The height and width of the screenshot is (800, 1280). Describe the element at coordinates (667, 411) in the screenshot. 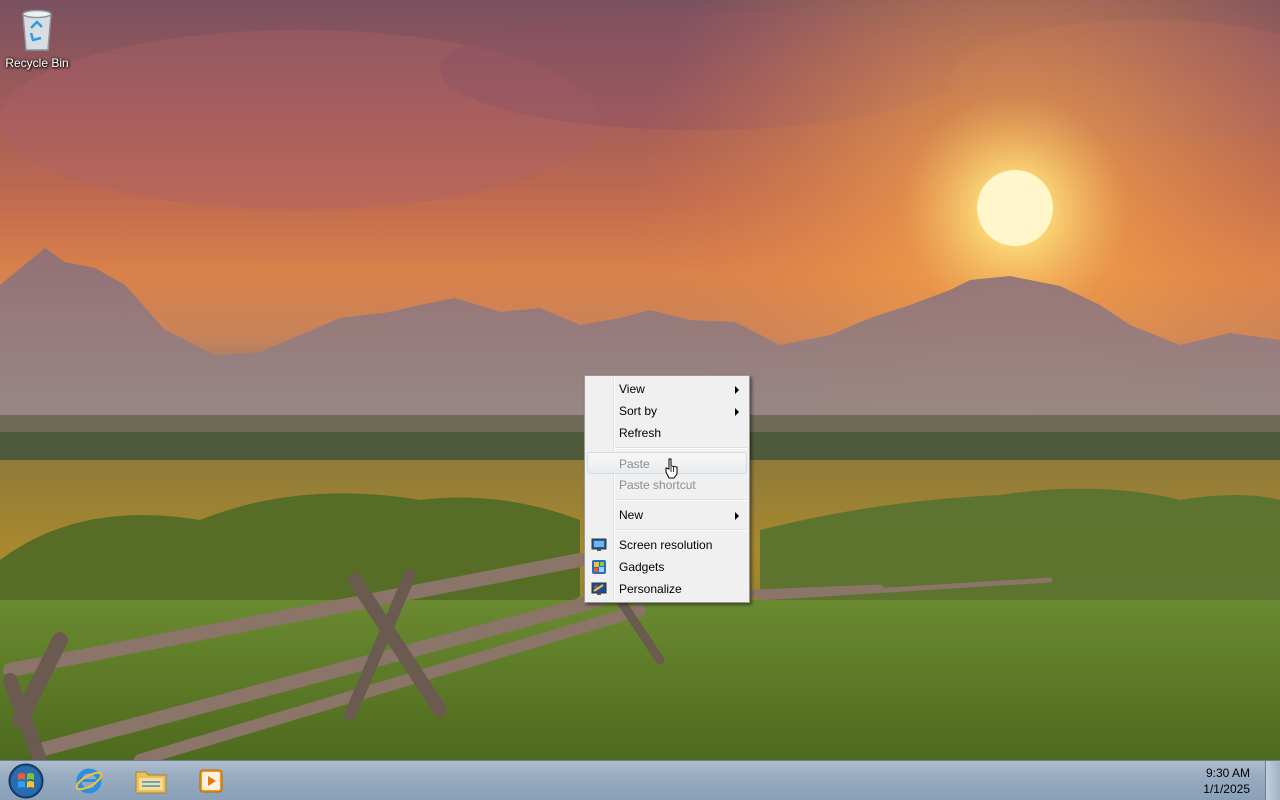

I see `menu-item-sort-by: Sort by` at that location.